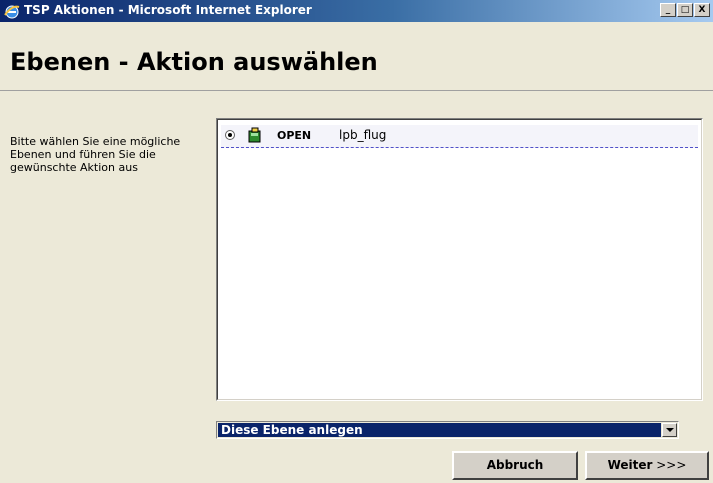 The width and height of the screenshot is (713, 483). Describe the element at coordinates (702, 10) in the screenshot. I see `close-button: X` at that location.